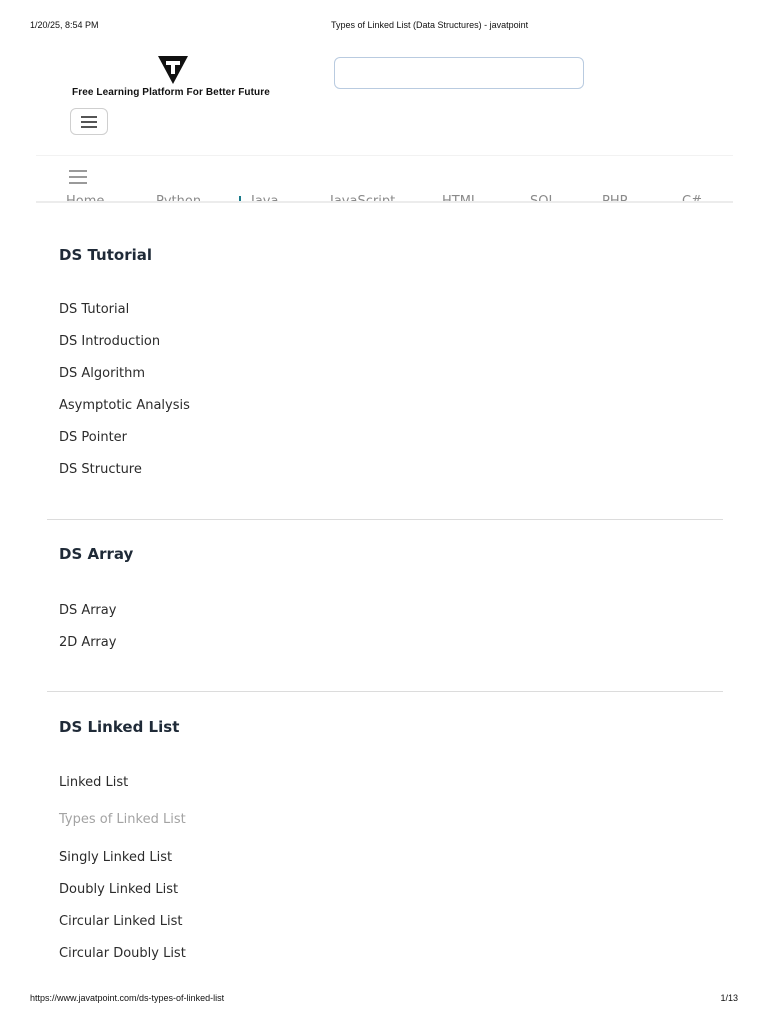 This screenshot has width=768, height=1024. What do you see at coordinates (122, 953) in the screenshot?
I see `sidebar-link-circular-doubly-list: Circular Doubly List` at bounding box center [122, 953].